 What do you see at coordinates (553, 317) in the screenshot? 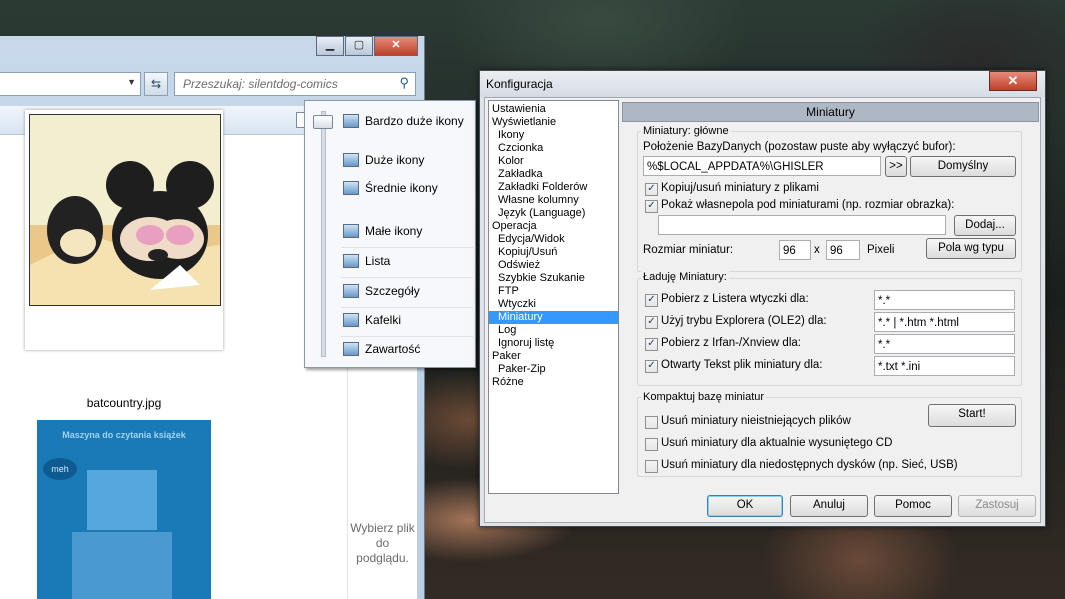
I see `tree-item: Miniatury` at bounding box center [553, 317].